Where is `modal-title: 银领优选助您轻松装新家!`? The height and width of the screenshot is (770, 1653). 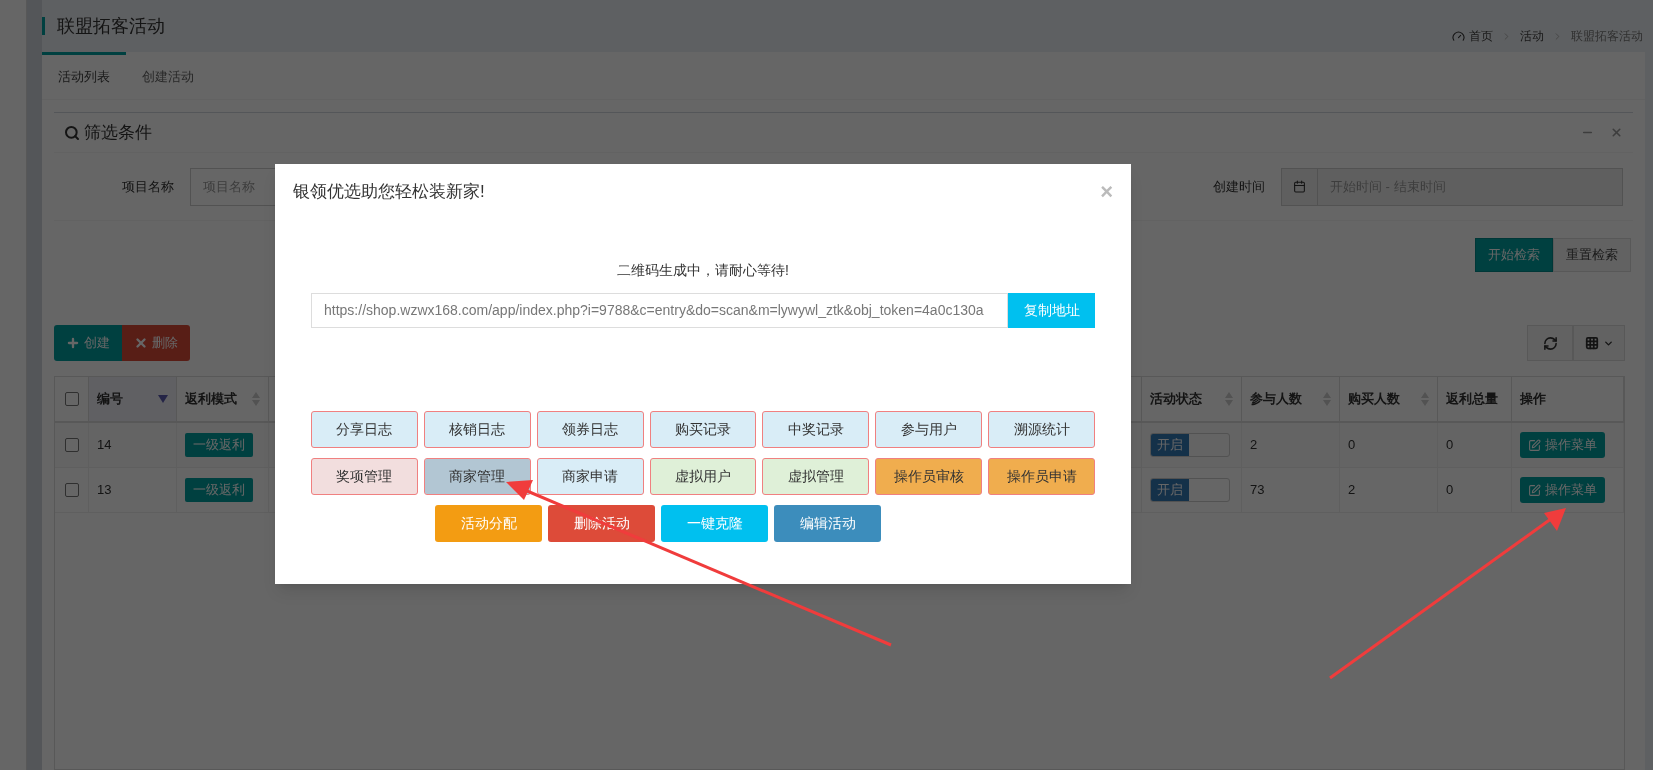
modal-title: 银领优选助您轻松装新家! is located at coordinates (389, 192).